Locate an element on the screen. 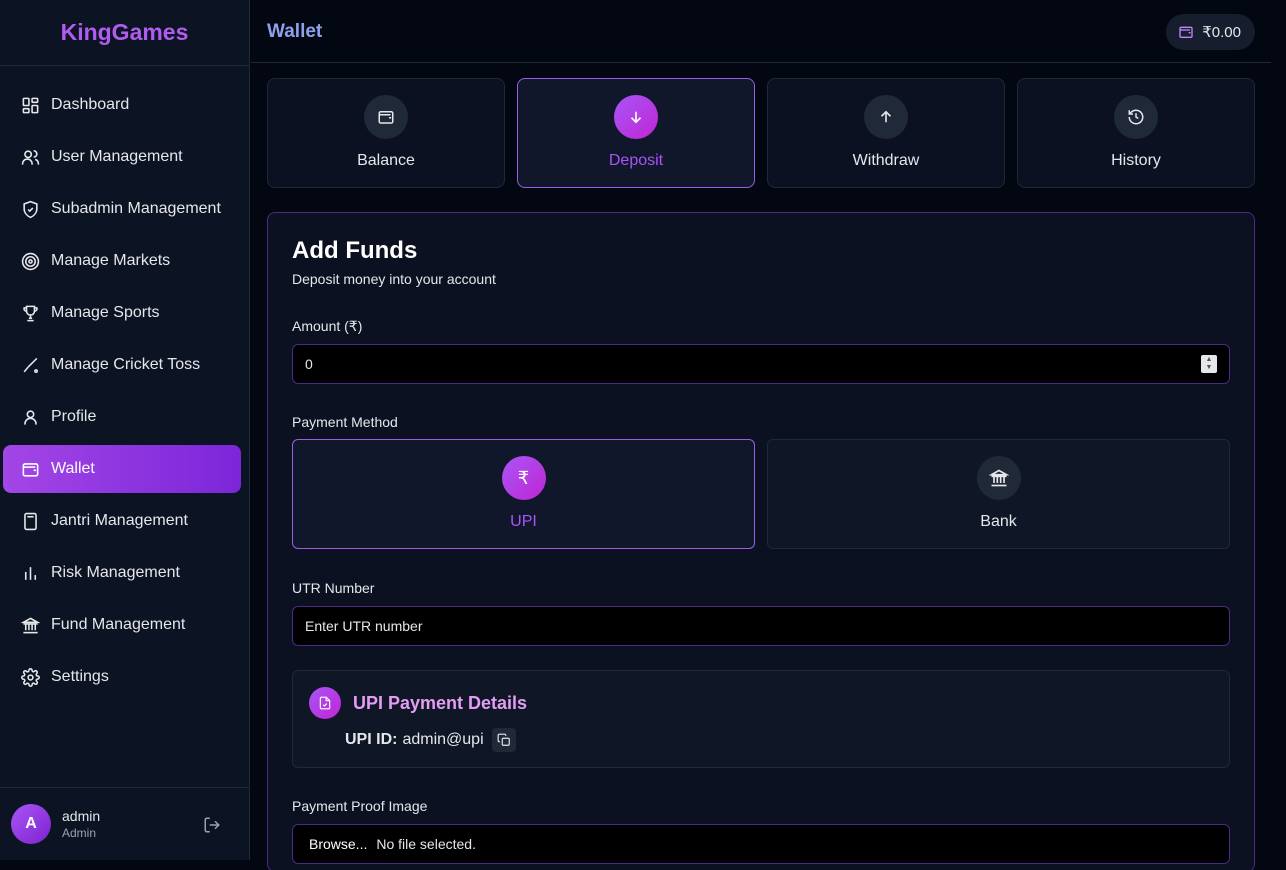 The height and width of the screenshot is (870, 1286). sidebar-item-profile: Profile is located at coordinates (122, 417).